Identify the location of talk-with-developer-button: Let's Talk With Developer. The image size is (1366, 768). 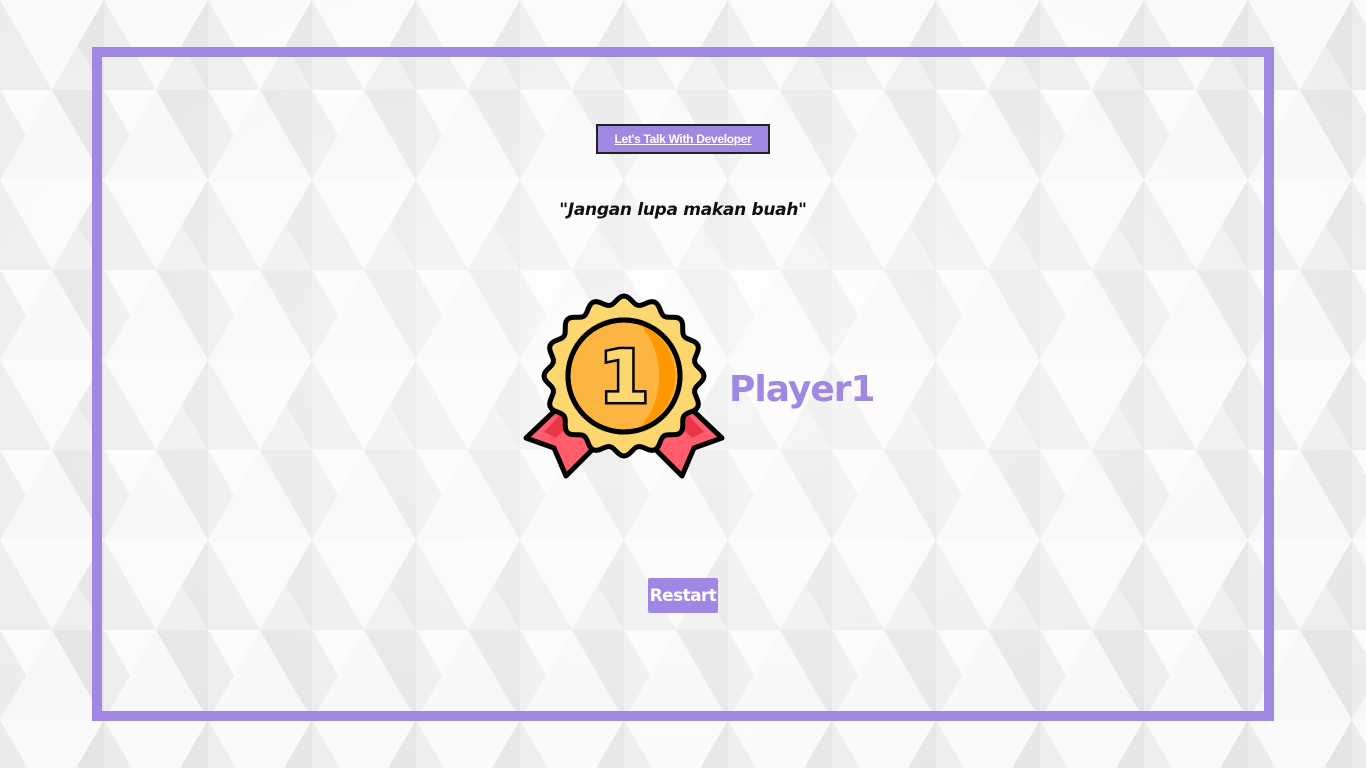
(683, 139).